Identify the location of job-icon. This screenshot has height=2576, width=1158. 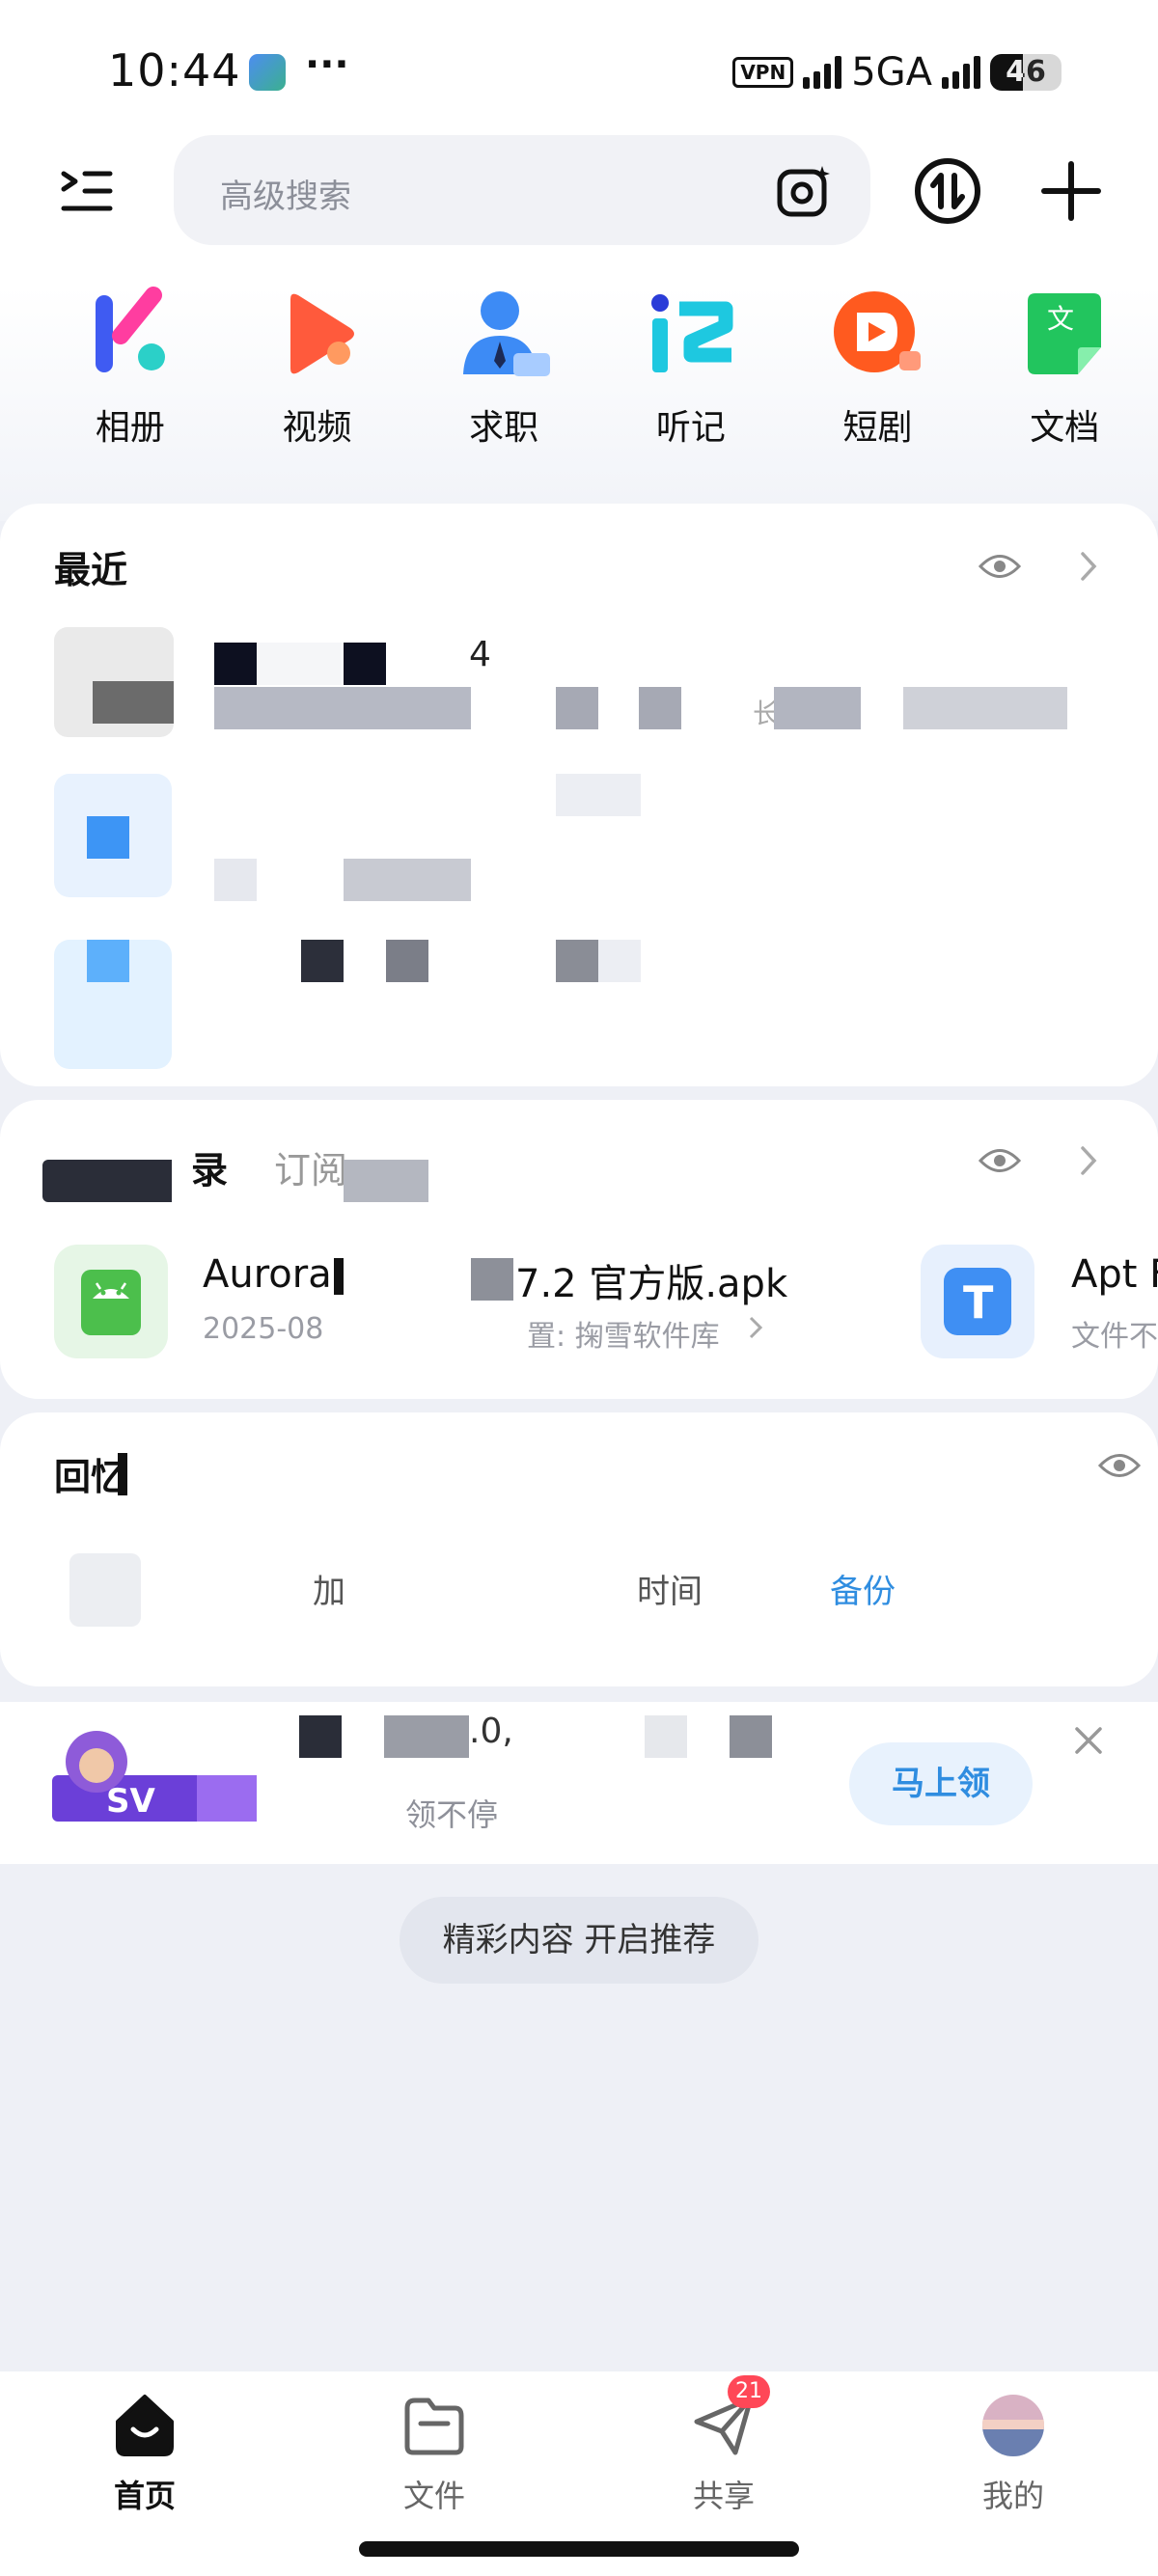
(503, 334).